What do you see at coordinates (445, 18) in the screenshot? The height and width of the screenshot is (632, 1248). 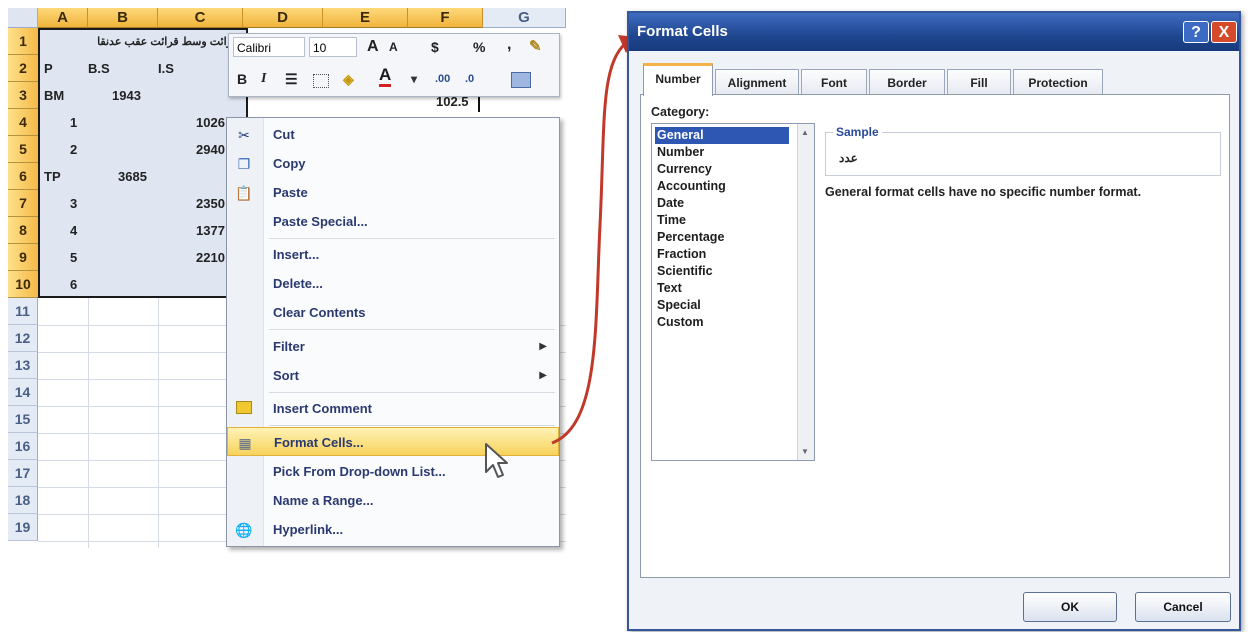 I see `column-header-f: F` at bounding box center [445, 18].